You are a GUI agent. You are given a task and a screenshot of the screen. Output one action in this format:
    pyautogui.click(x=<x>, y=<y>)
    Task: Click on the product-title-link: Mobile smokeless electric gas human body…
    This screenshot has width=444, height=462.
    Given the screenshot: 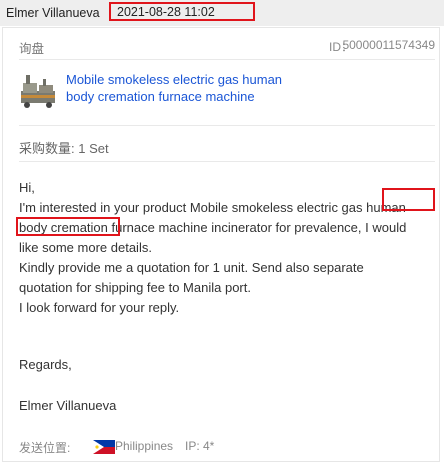 What is the action you would take?
    pyautogui.click(x=191, y=88)
    